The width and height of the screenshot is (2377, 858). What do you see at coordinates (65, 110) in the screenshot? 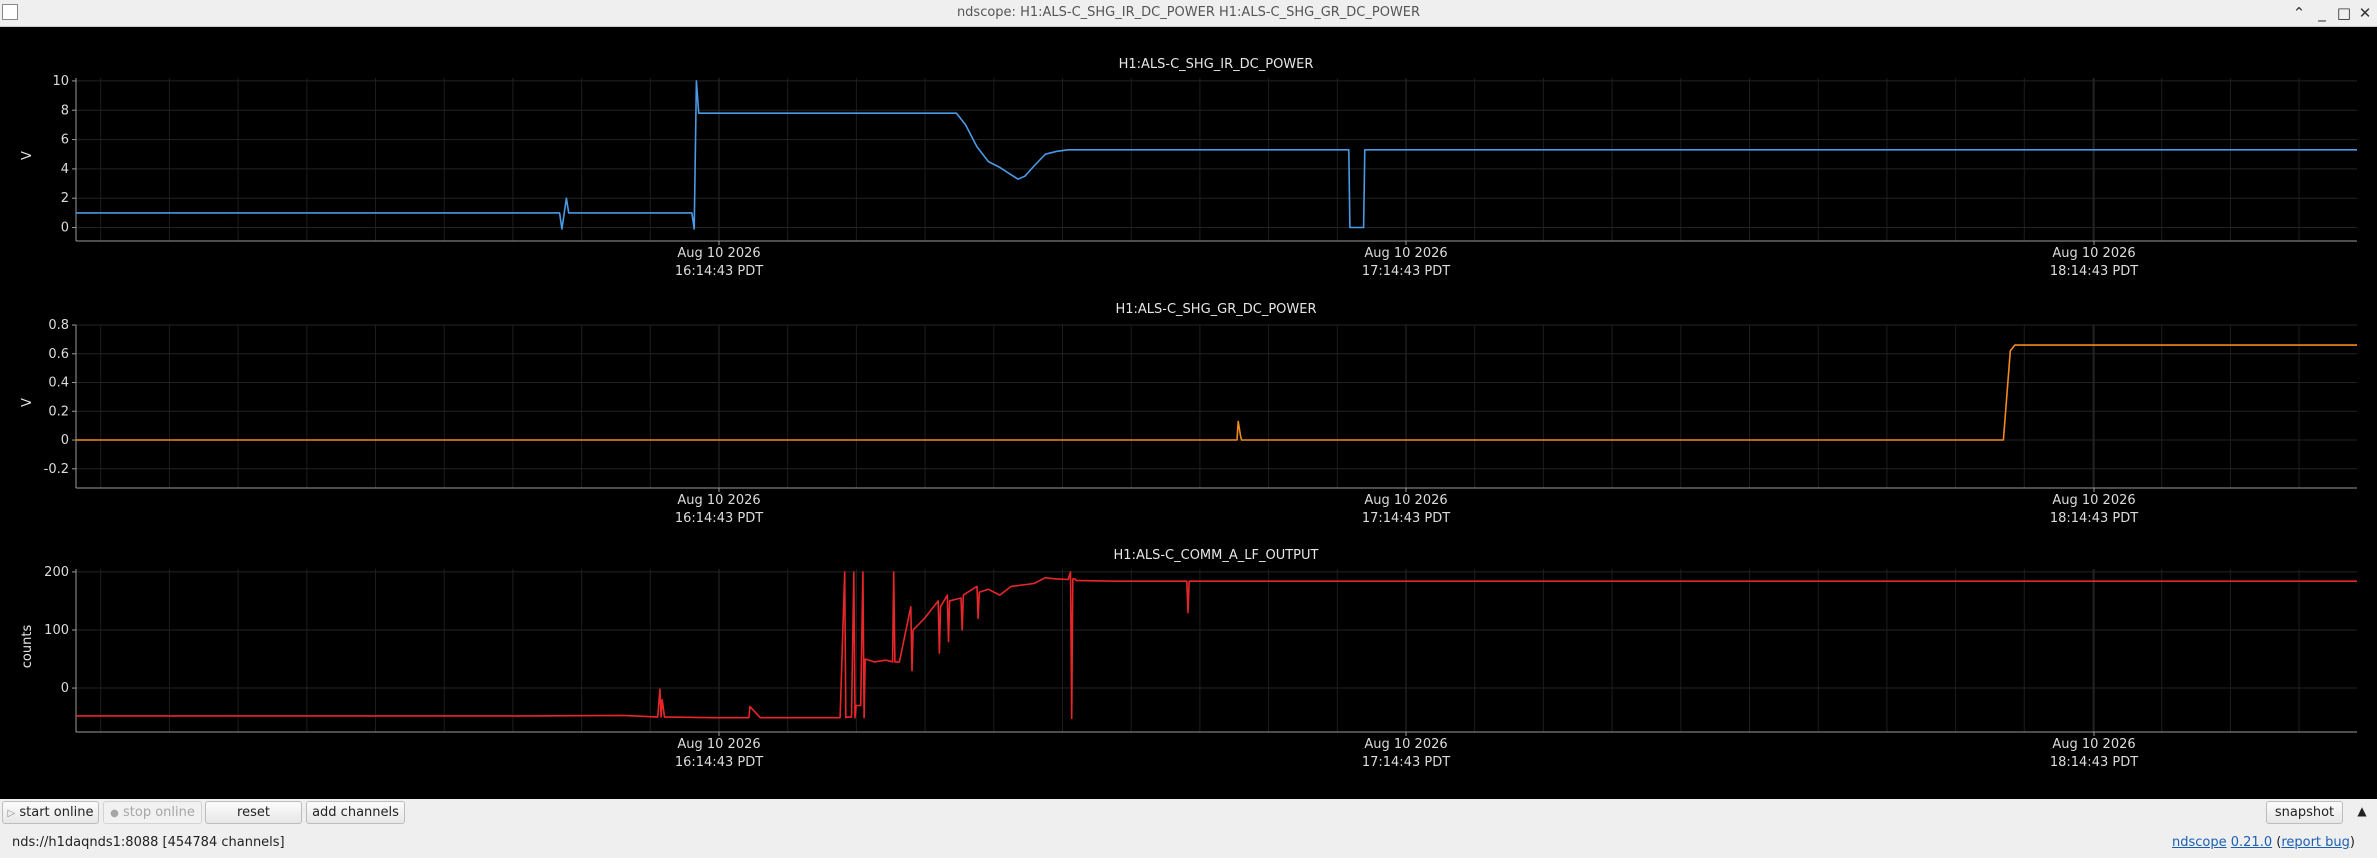
I see `y-tick-label: 8` at bounding box center [65, 110].